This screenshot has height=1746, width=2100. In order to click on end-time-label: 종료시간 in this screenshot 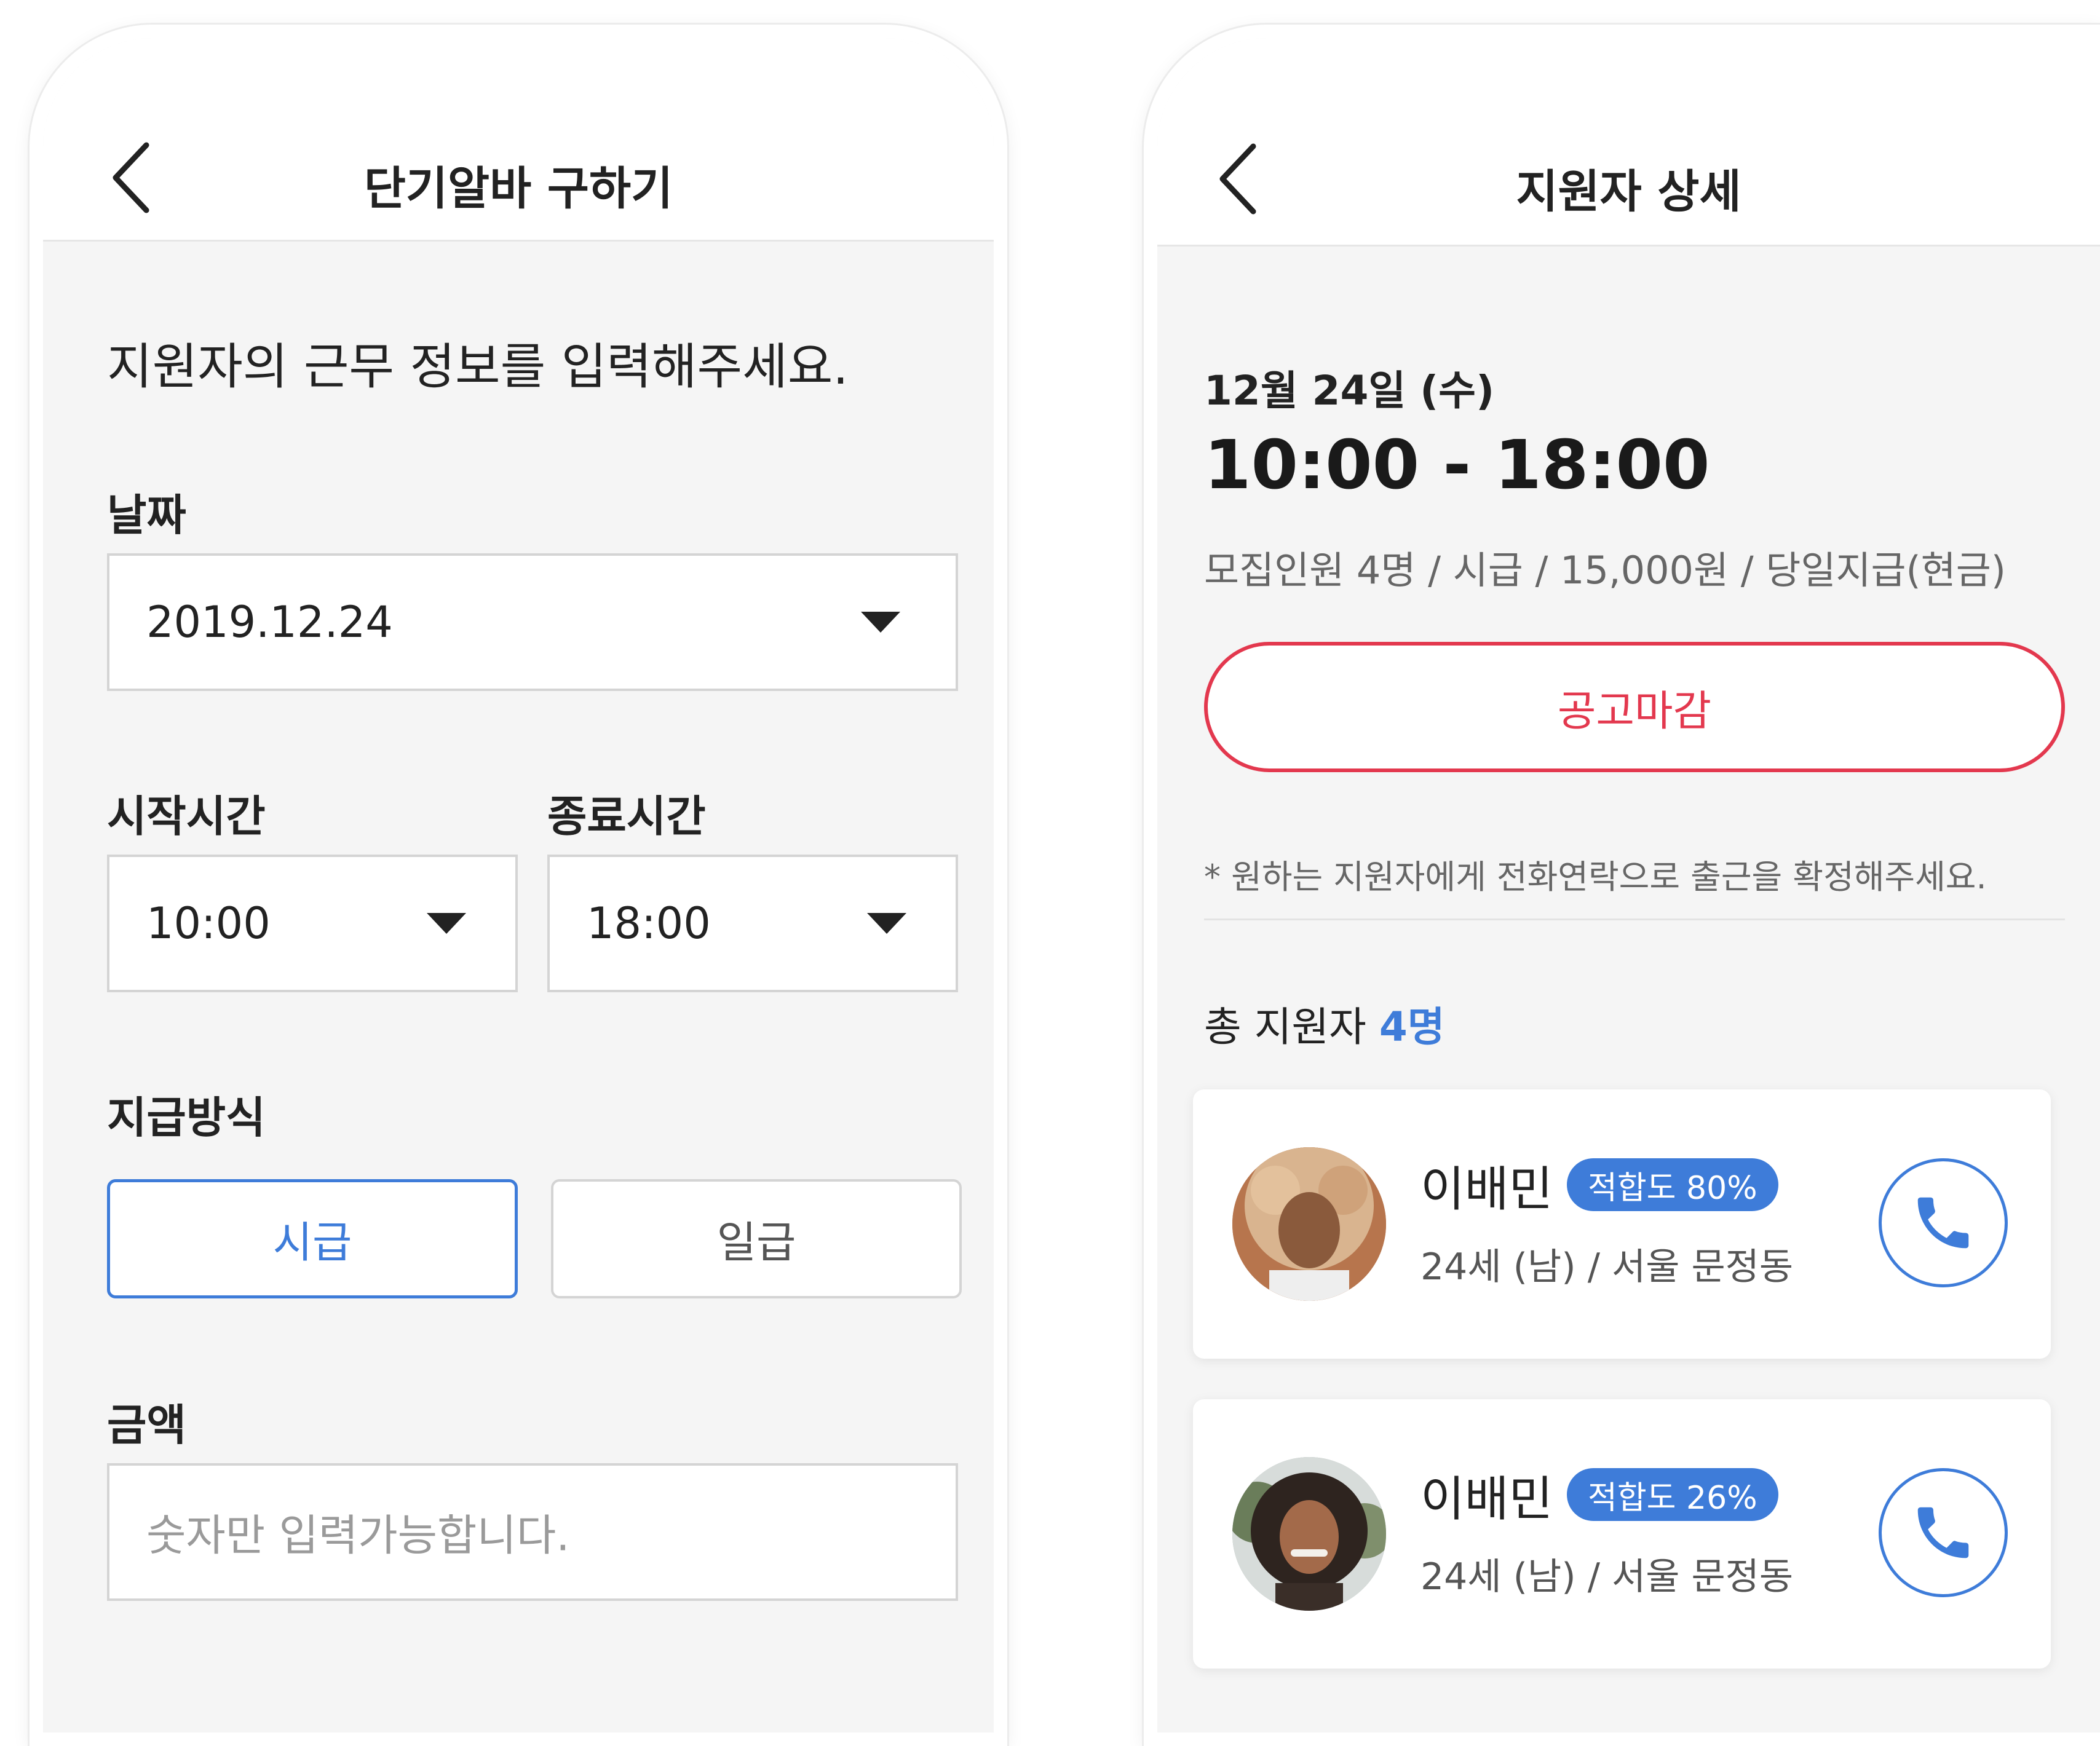, I will do `click(626, 816)`.